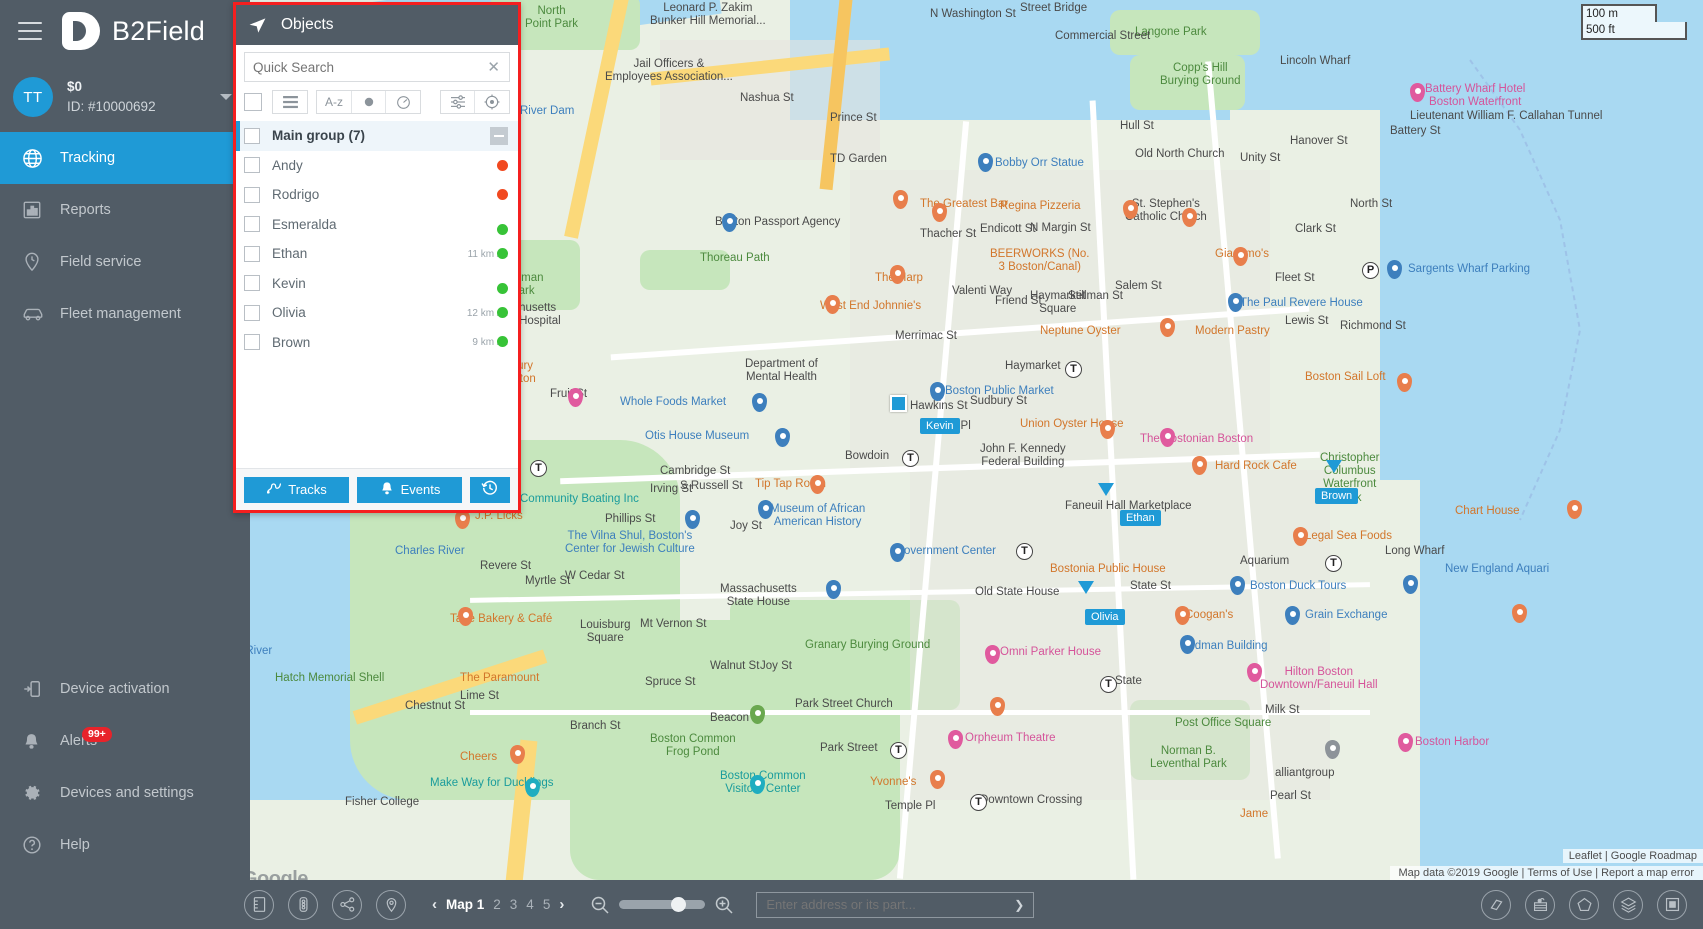  Describe the element at coordinates (1496, 904) in the screenshot. I see `eraser-icon` at that location.